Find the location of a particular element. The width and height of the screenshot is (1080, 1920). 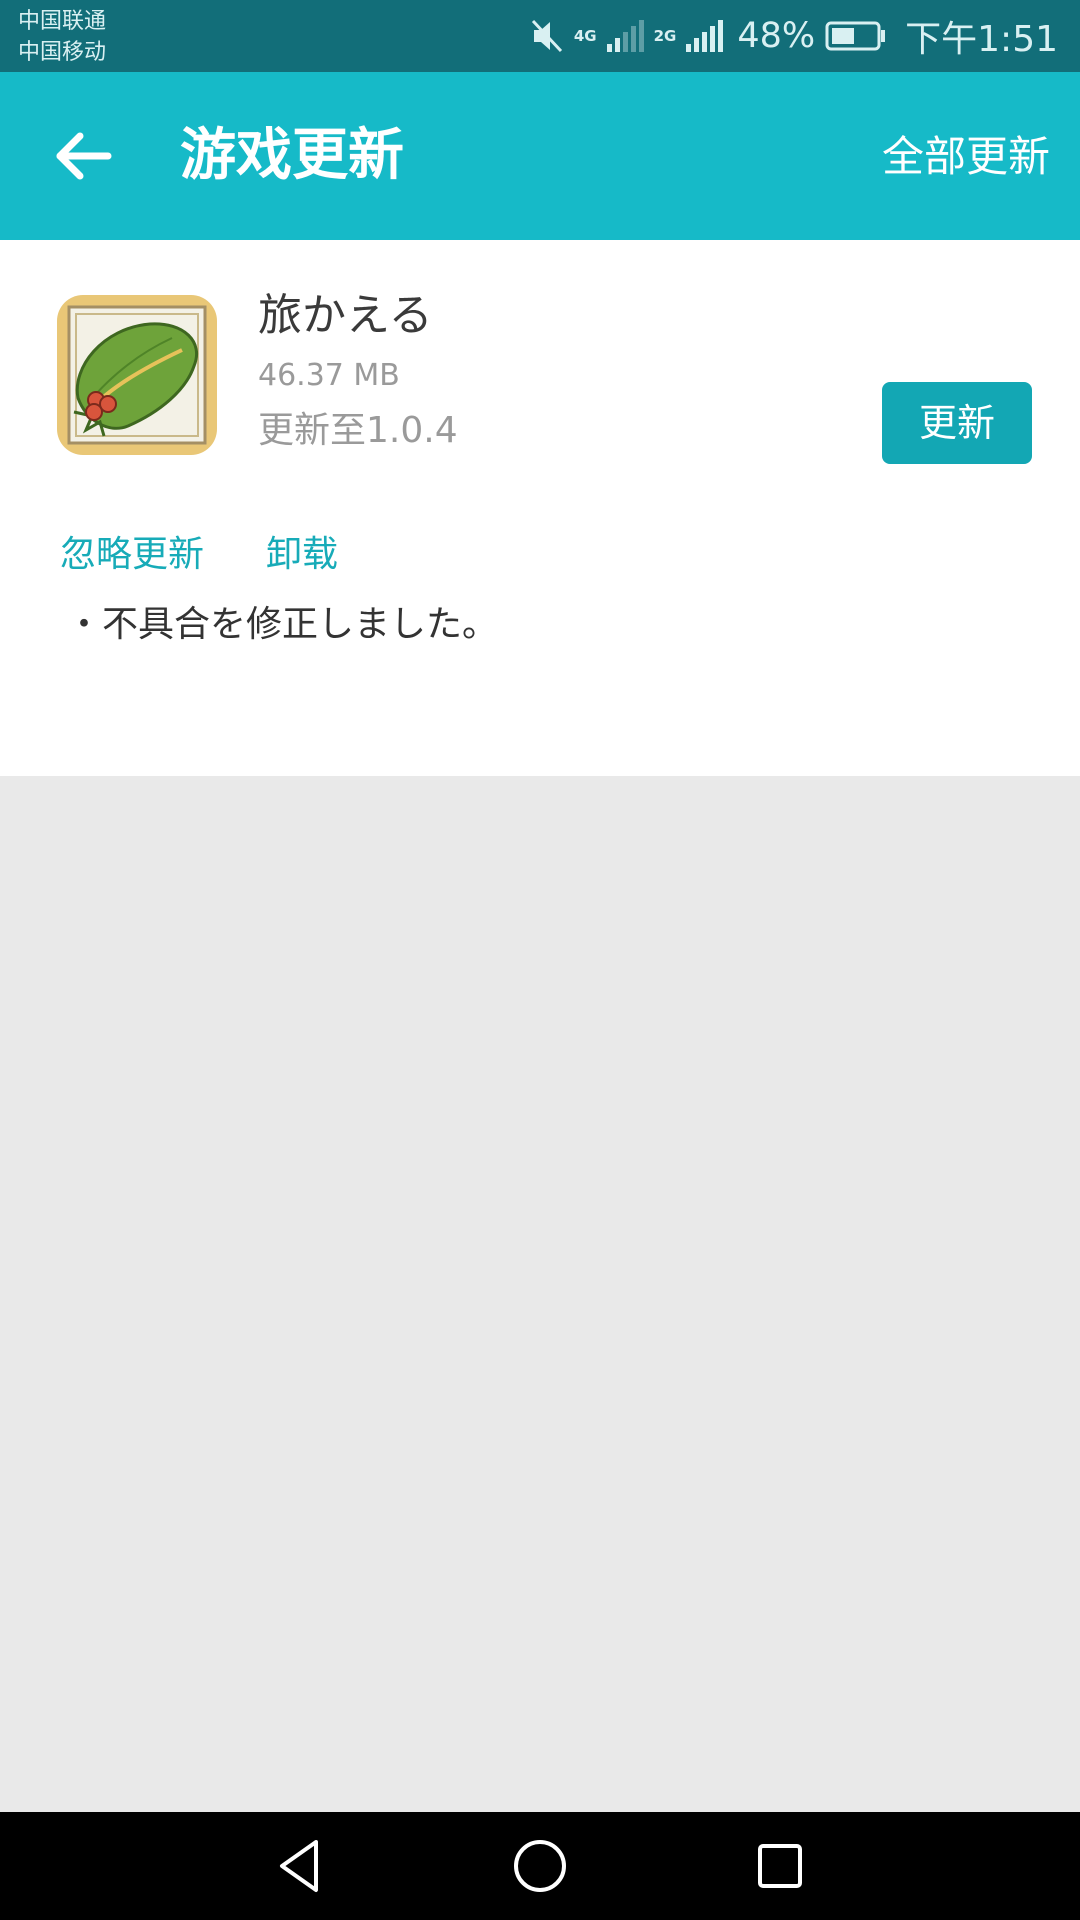

update-button: 更新 is located at coordinates (957, 423).